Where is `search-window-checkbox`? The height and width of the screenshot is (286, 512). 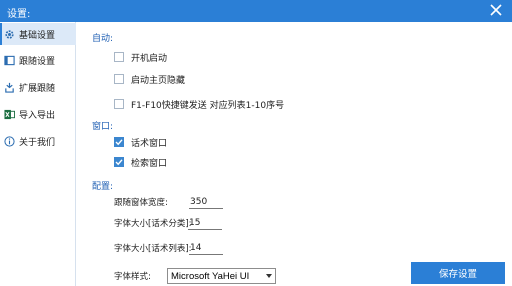
search-window-checkbox is located at coordinates (119, 162).